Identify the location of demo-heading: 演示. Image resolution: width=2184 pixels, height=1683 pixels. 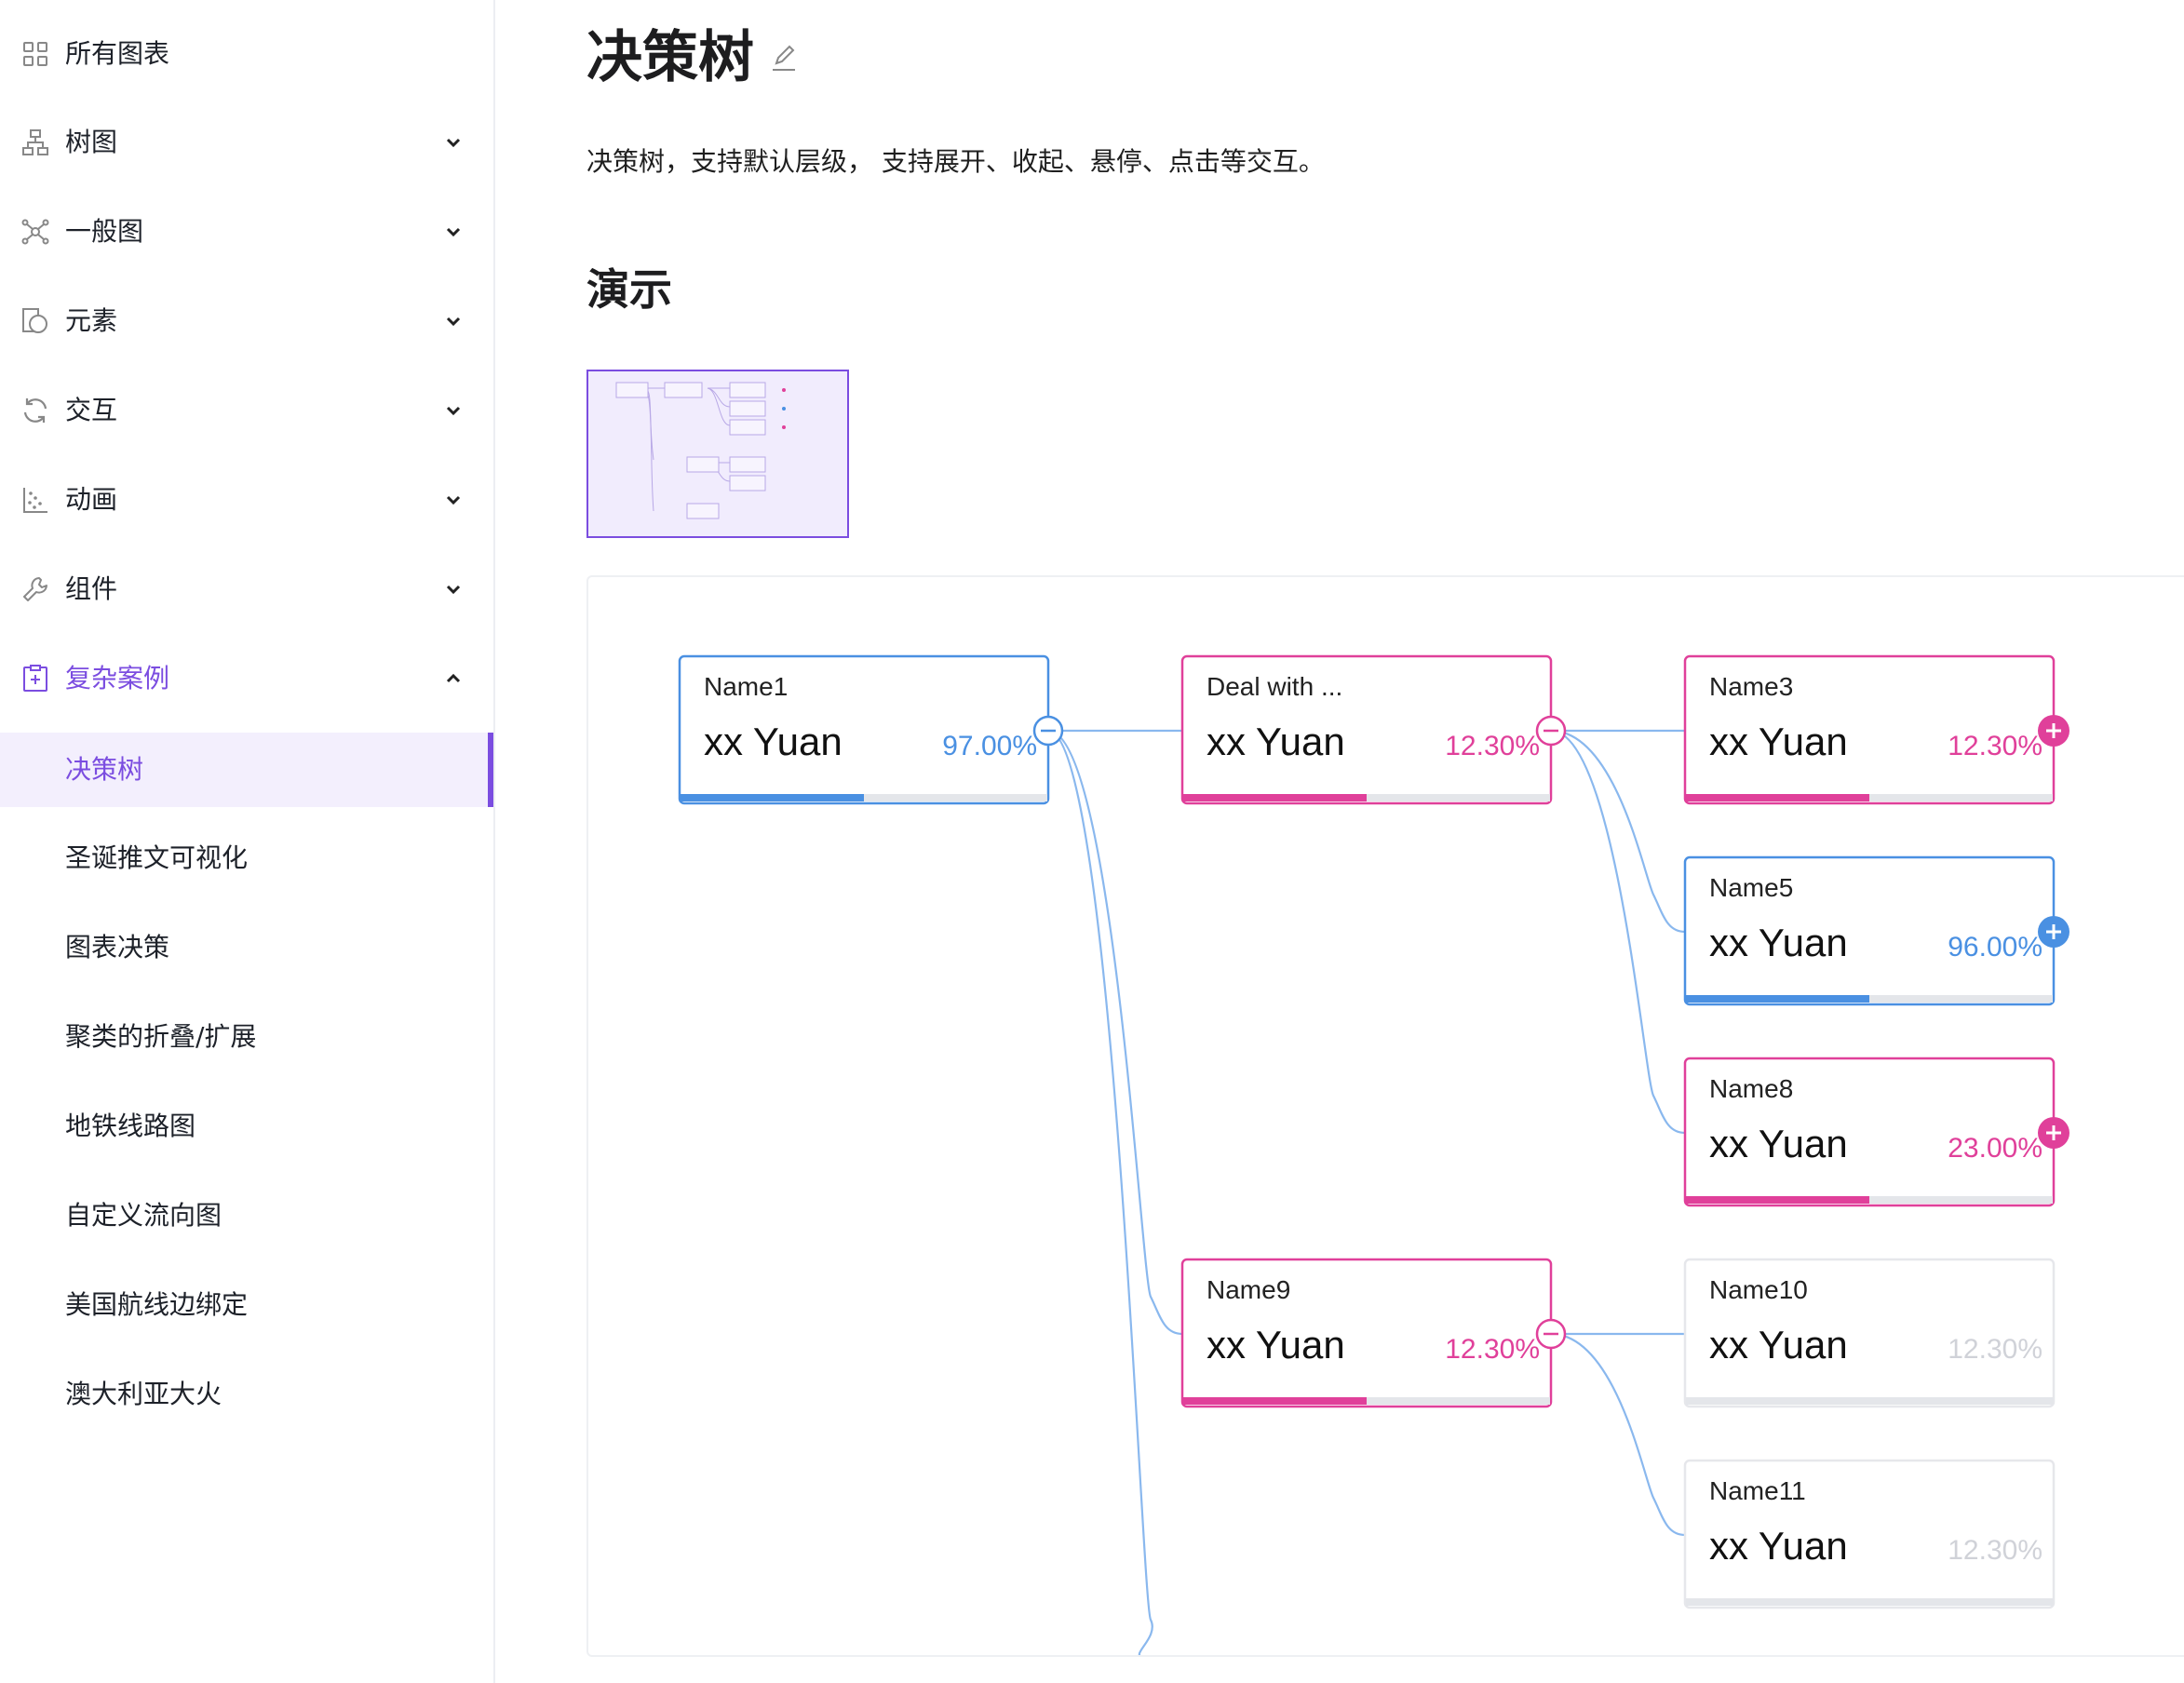
(629, 290).